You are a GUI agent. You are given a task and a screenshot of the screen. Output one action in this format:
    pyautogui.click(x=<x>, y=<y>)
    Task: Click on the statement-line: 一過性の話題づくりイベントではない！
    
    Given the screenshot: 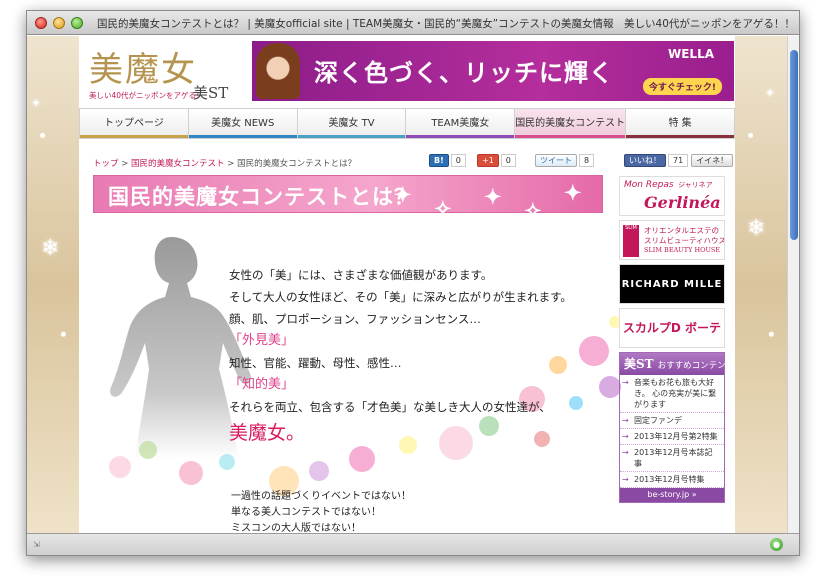 What is the action you would take?
    pyautogui.click(x=321, y=496)
    